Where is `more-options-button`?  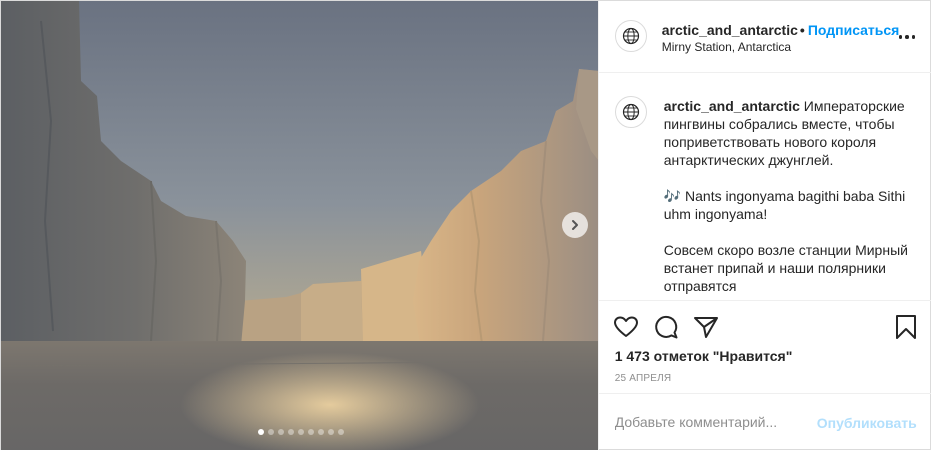
more-options-button is located at coordinates (907, 37).